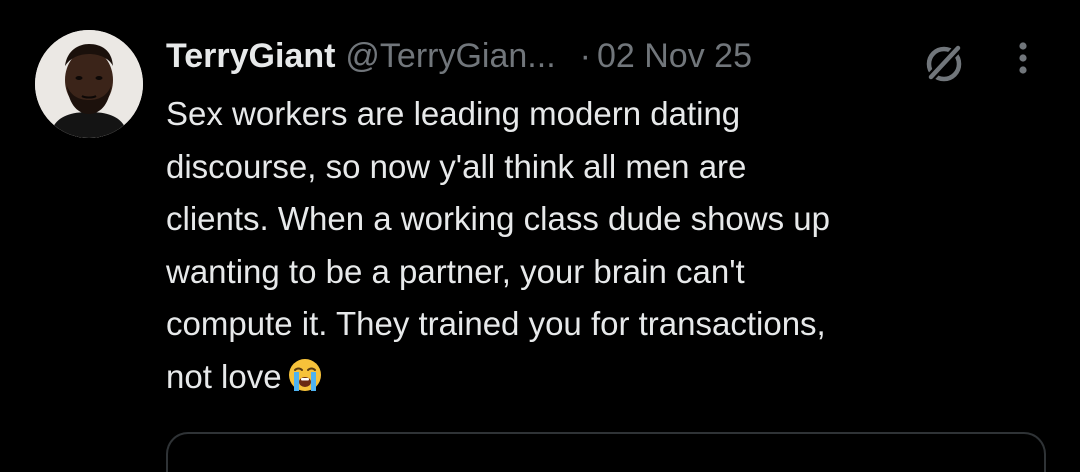 The height and width of the screenshot is (472, 1080). Describe the element at coordinates (606, 452) in the screenshot. I see `quoted-post-card` at that location.